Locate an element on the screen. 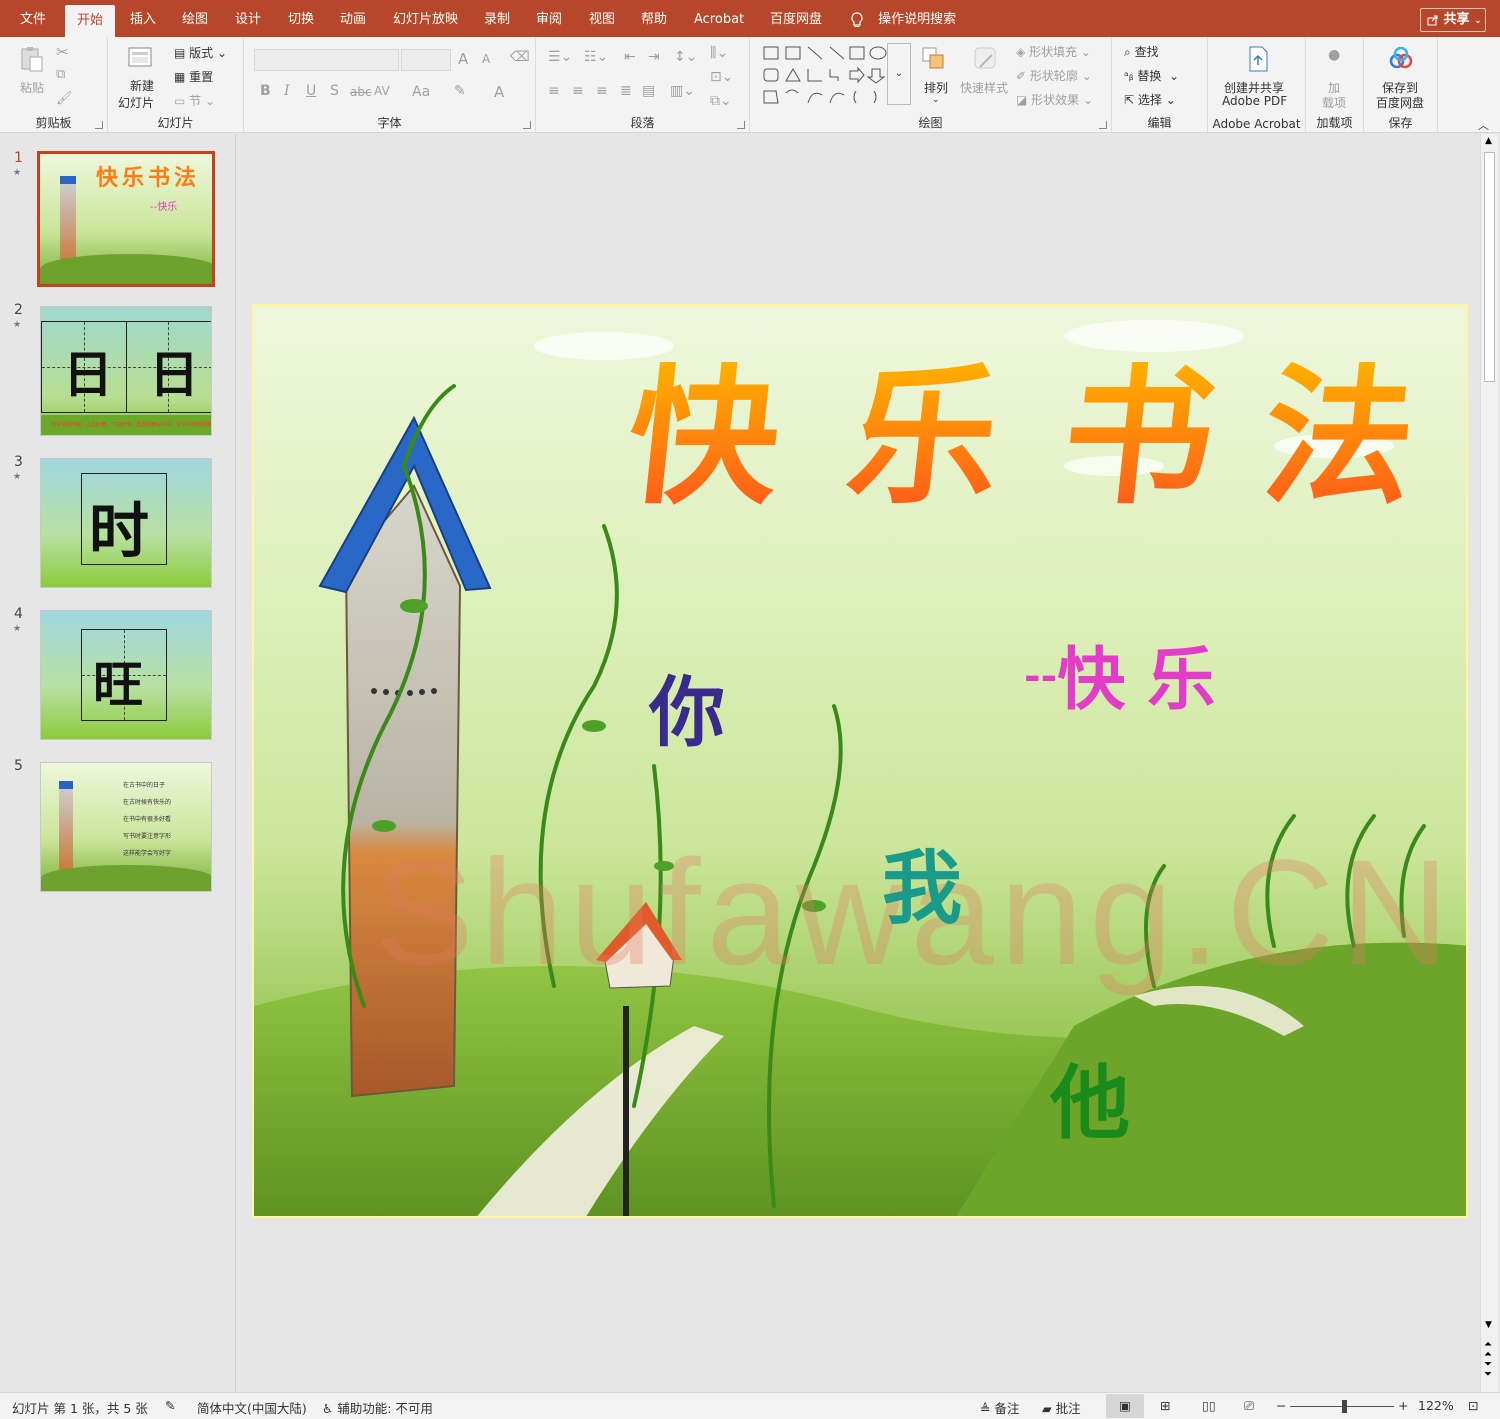 This screenshot has height=1419, width=1500. change-case-button: Aa is located at coordinates (421, 92).